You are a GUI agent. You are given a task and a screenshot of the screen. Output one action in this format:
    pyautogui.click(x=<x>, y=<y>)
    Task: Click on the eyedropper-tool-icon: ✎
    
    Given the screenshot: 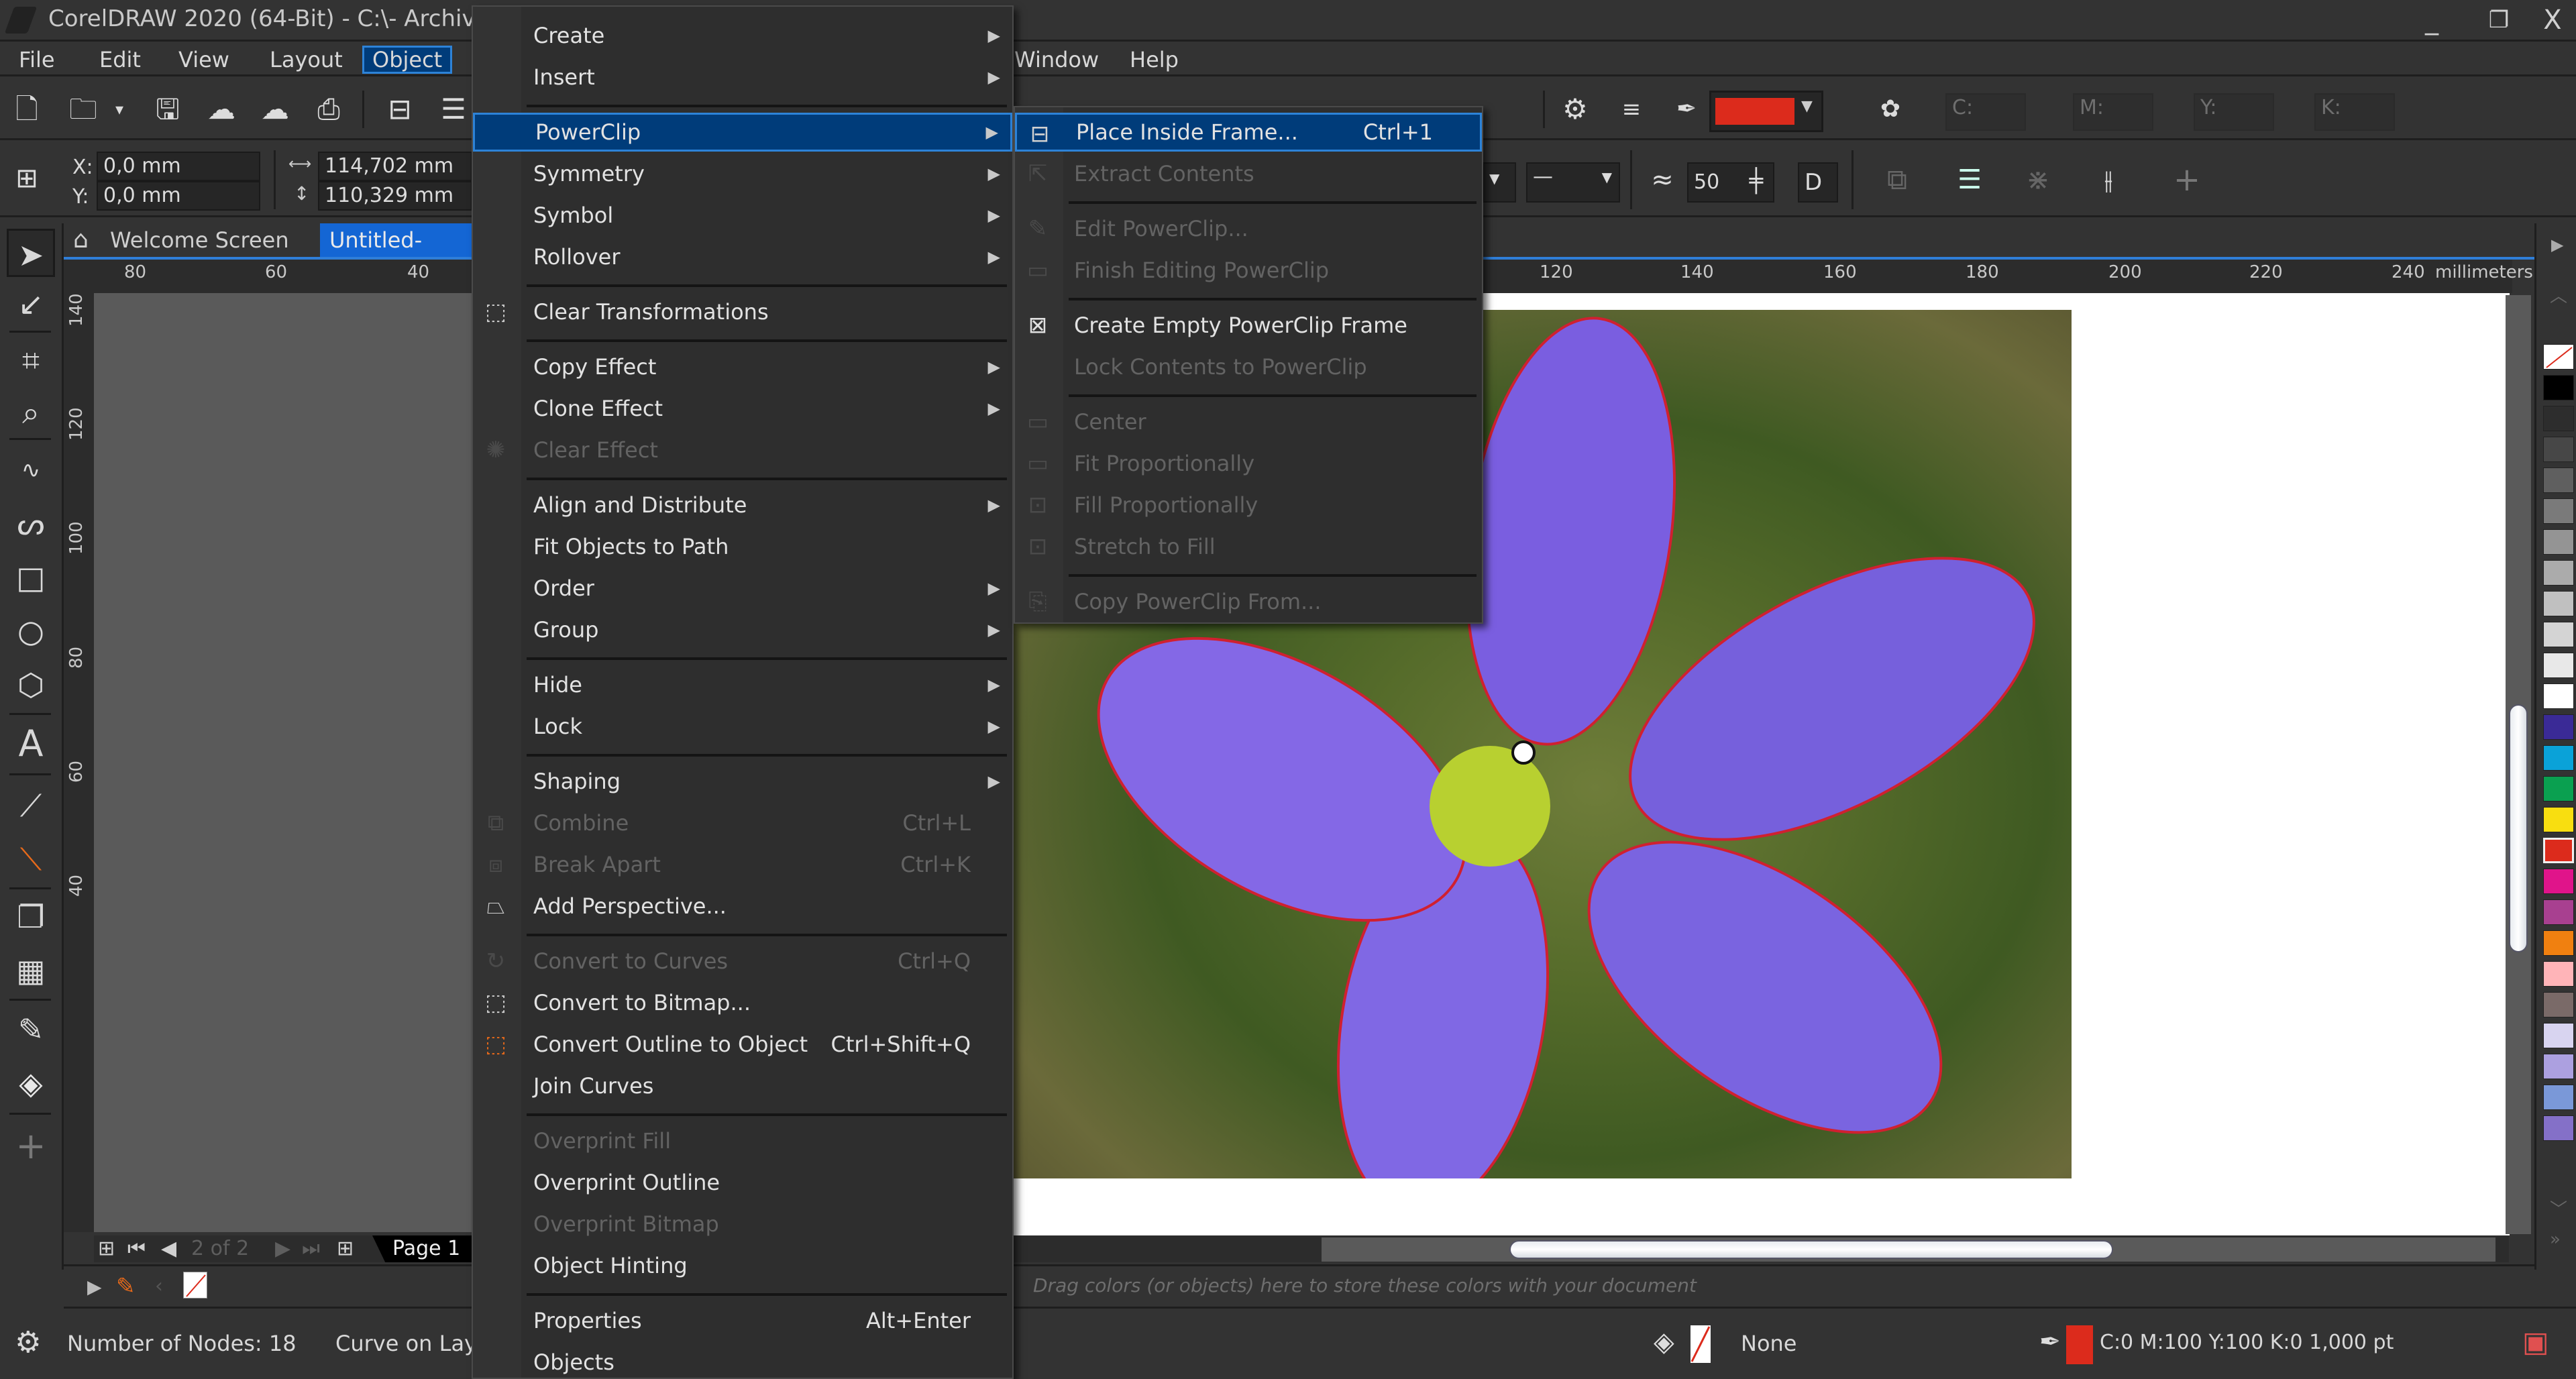 What is the action you would take?
    pyautogui.click(x=31, y=1029)
    